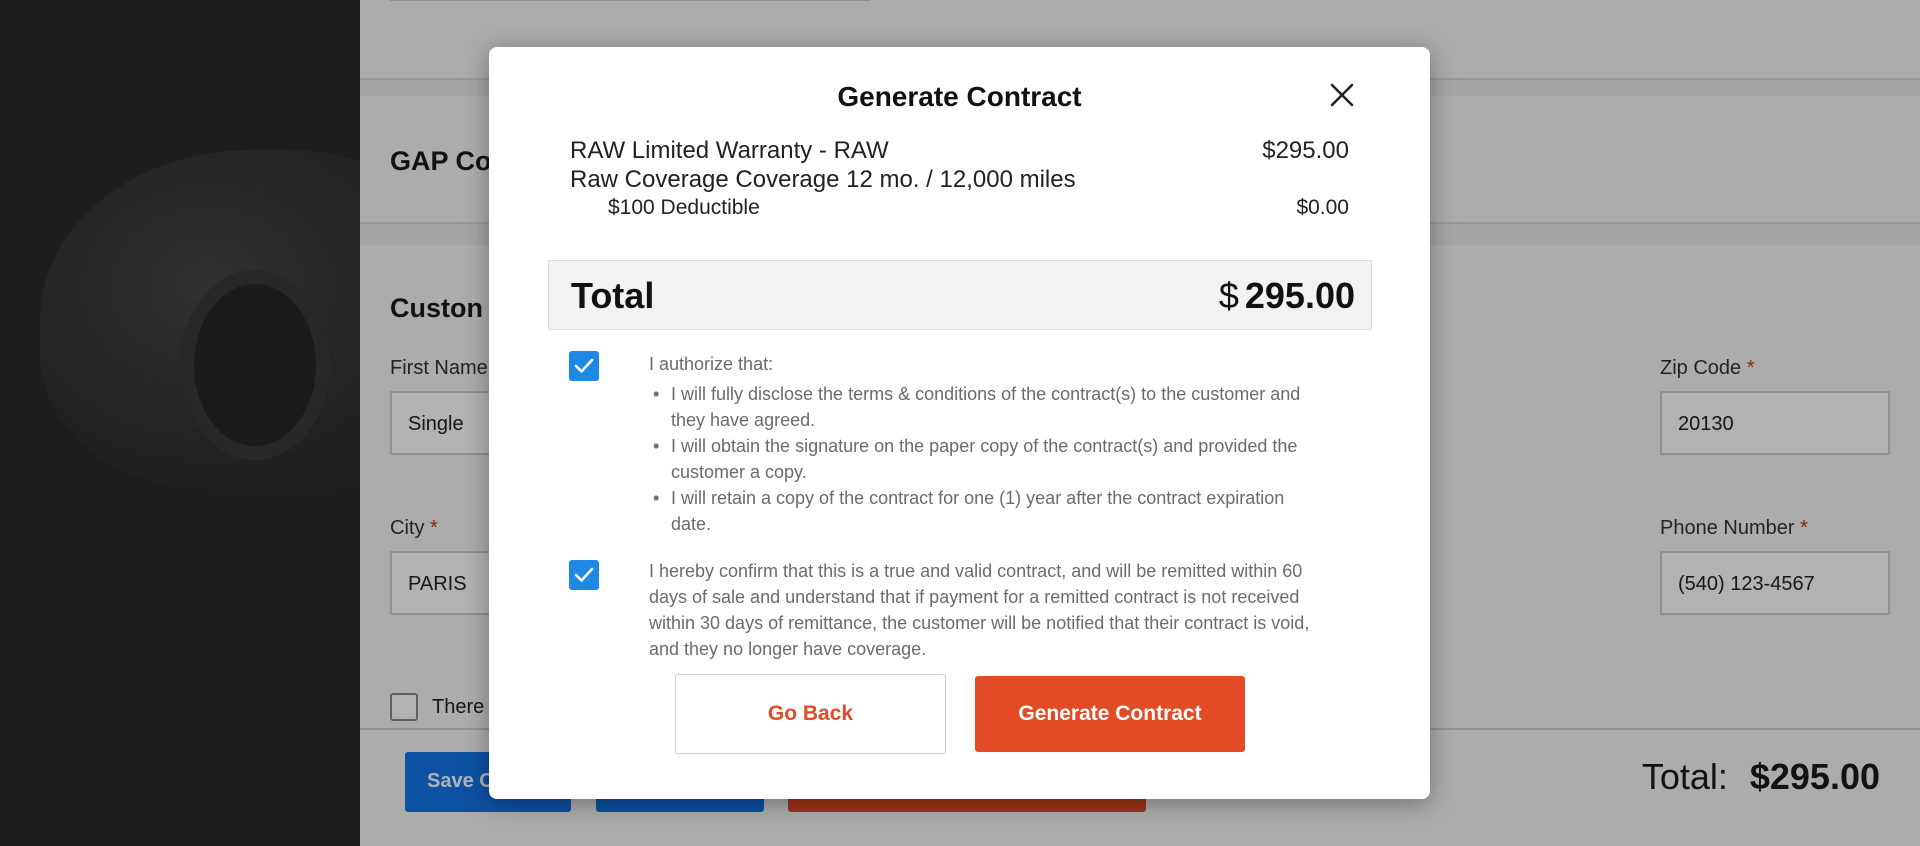 The width and height of the screenshot is (1920, 846). What do you see at coordinates (1322, 207) in the screenshot?
I see `deductible-price: $0.00` at bounding box center [1322, 207].